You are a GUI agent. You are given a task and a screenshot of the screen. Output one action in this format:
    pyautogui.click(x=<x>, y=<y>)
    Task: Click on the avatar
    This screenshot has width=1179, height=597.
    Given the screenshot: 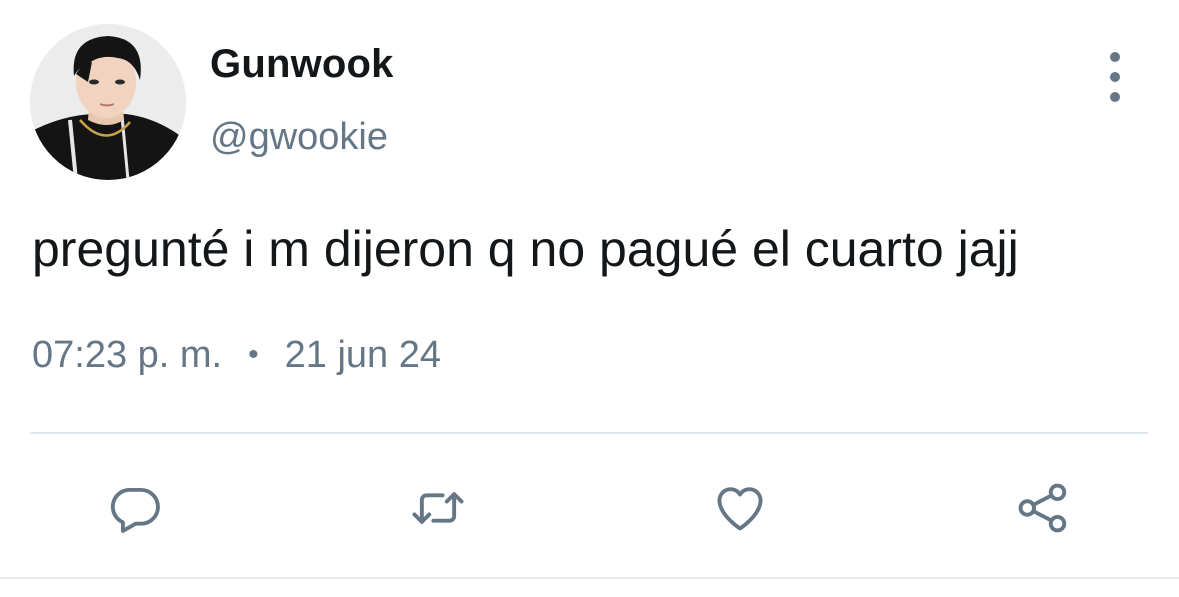 What is the action you would take?
    pyautogui.click(x=108, y=102)
    